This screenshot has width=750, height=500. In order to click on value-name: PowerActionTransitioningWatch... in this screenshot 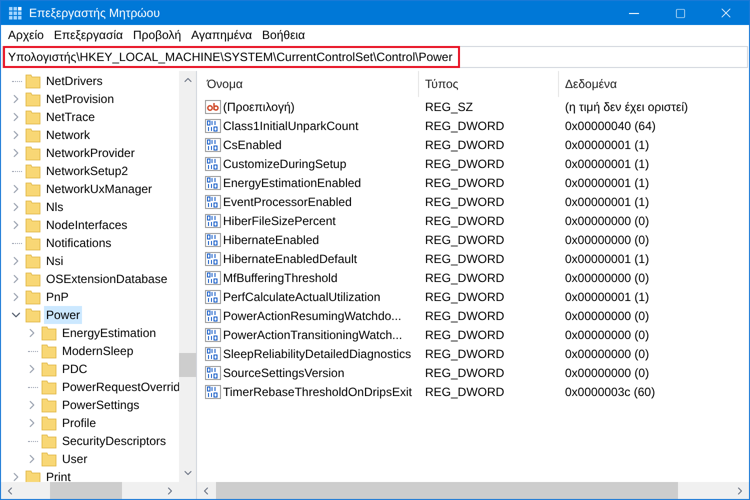, I will do `click(312, 335)`.